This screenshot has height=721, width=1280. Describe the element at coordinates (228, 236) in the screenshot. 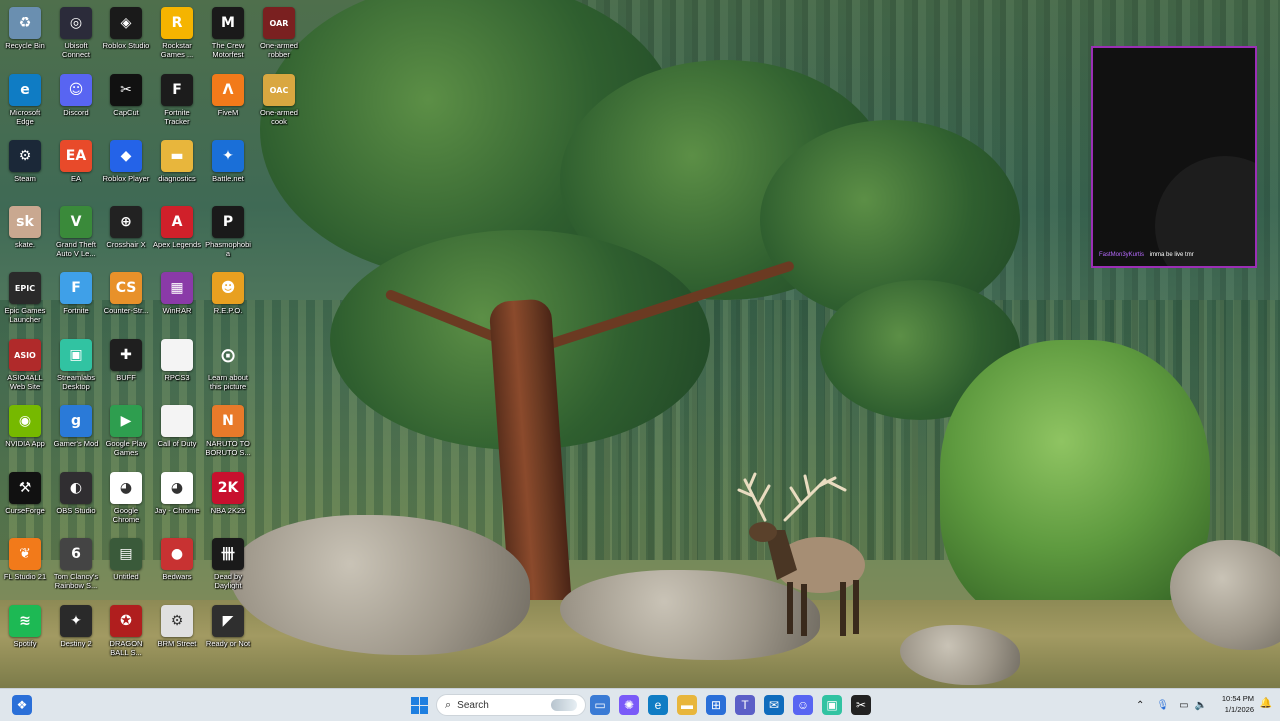

I see `desktop-icon: P Phasmophobia` at that location.